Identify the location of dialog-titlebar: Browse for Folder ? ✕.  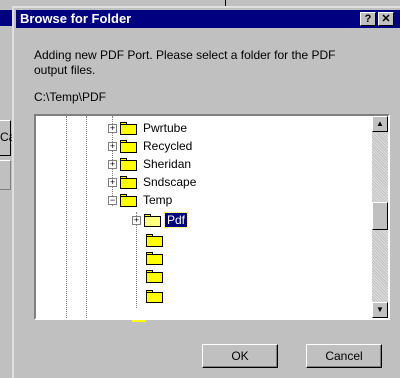
(208, 19).